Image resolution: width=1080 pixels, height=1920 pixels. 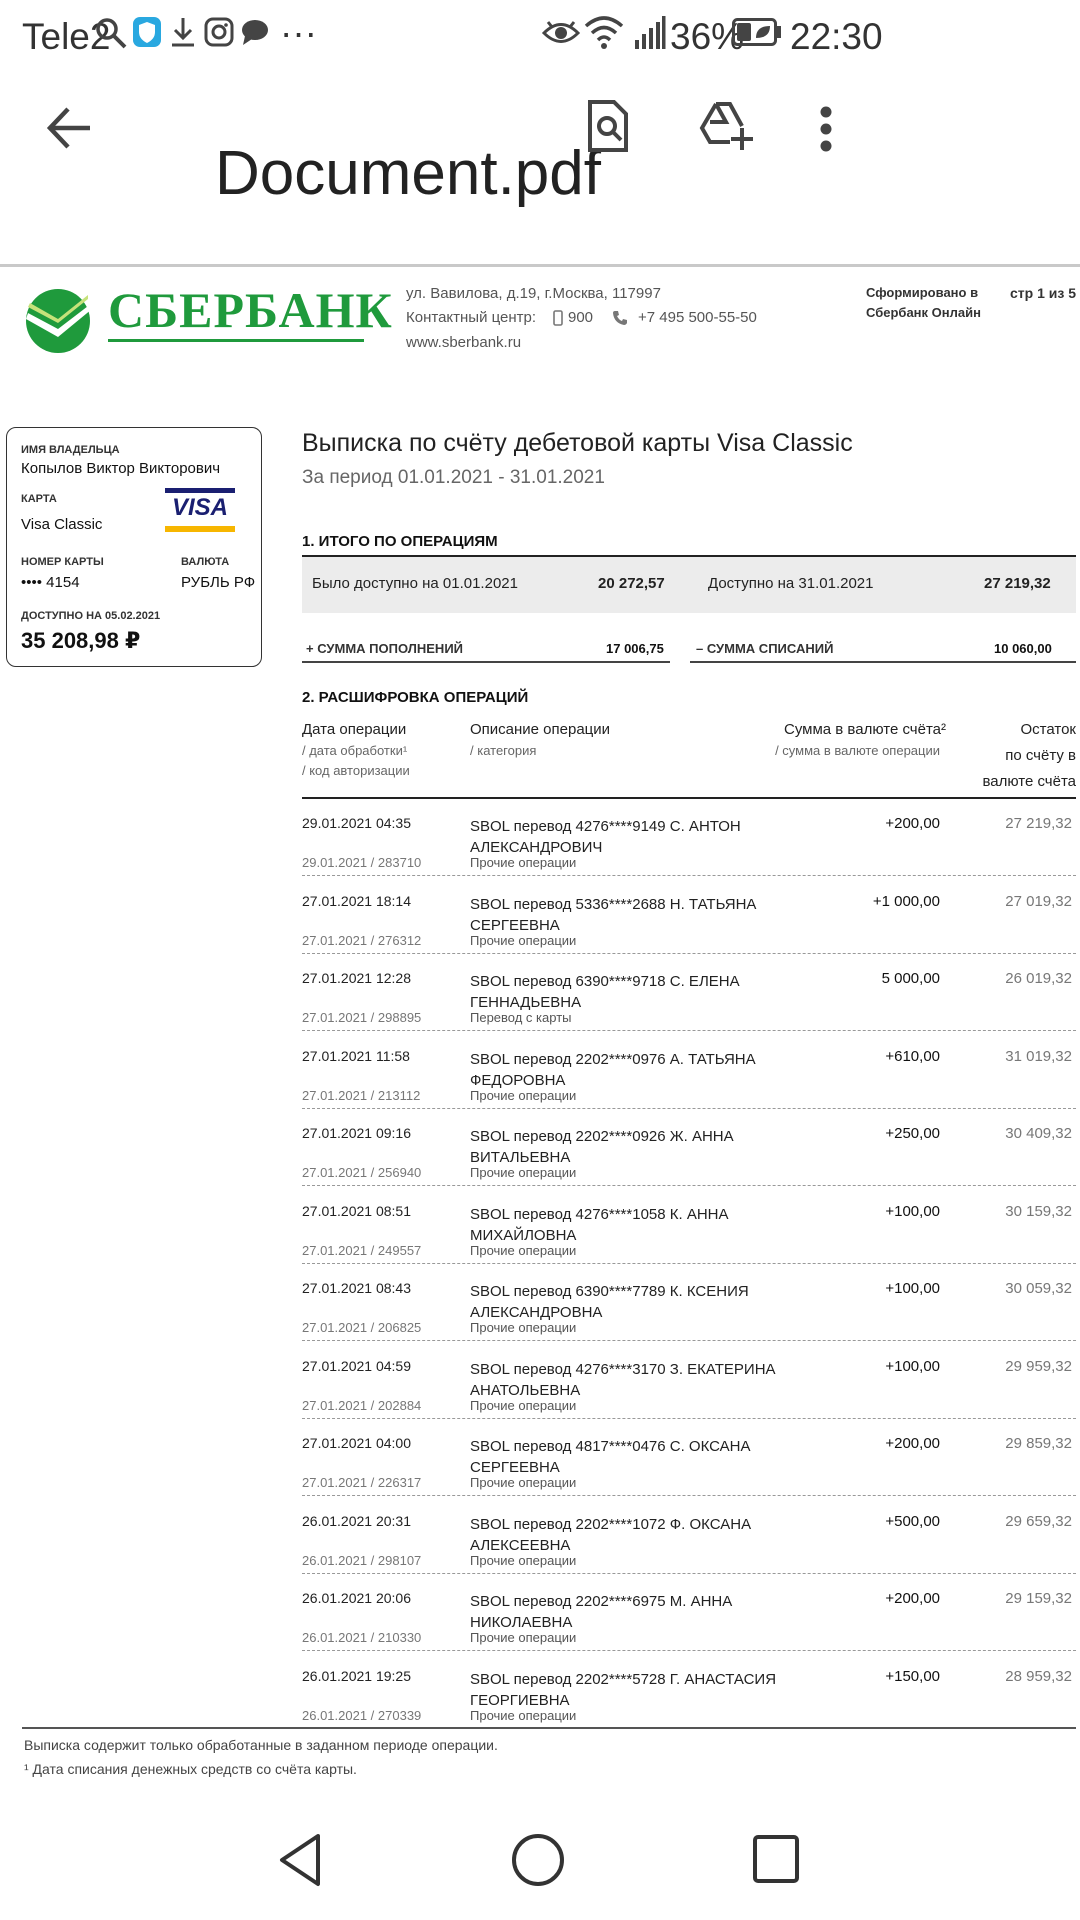 What do you see at coordinates (1038, 1133) in the screenshot?
I see `operation-balance: 30 409,32` at bounding box center [1038, 1133].